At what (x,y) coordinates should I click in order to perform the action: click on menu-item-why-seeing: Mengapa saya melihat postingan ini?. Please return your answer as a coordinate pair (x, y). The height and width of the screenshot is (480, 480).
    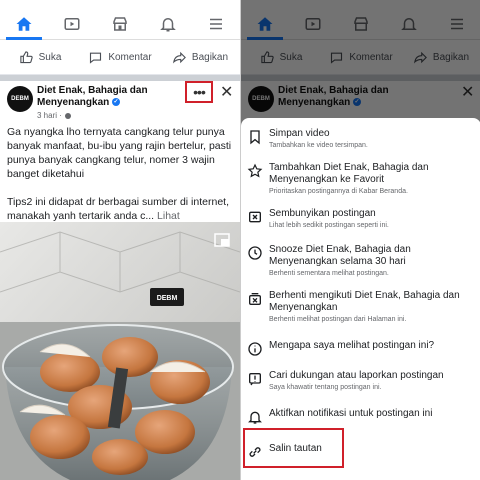
    Looking at the image, I should click on (360, 348).